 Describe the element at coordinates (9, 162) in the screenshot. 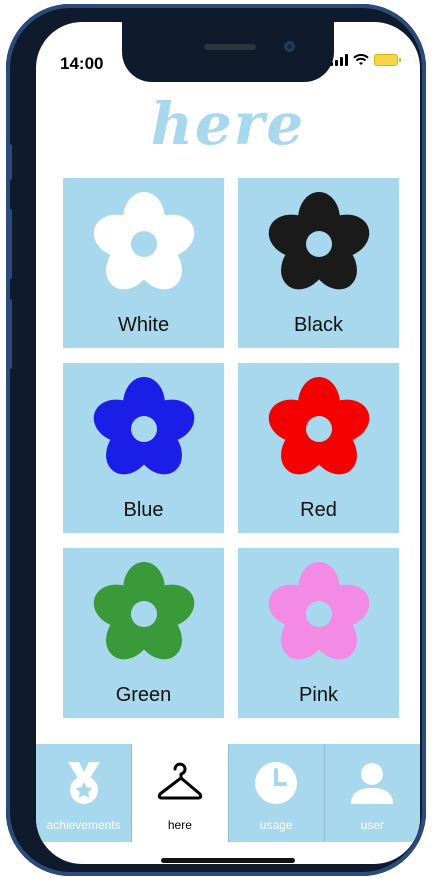

I see `mute-switch` at that location.